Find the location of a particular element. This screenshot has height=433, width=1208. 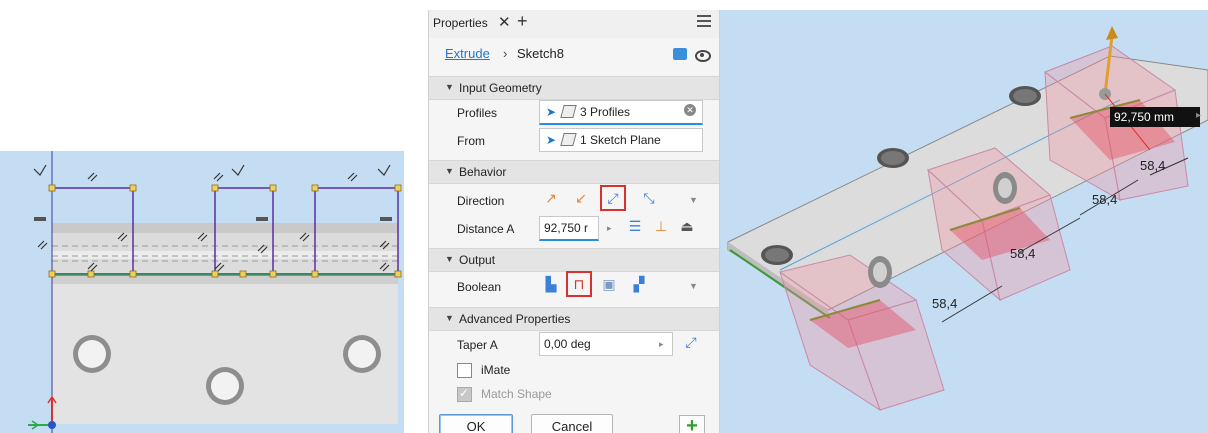

to-next-icon: ⊥ is located at coordinates (661, 226).